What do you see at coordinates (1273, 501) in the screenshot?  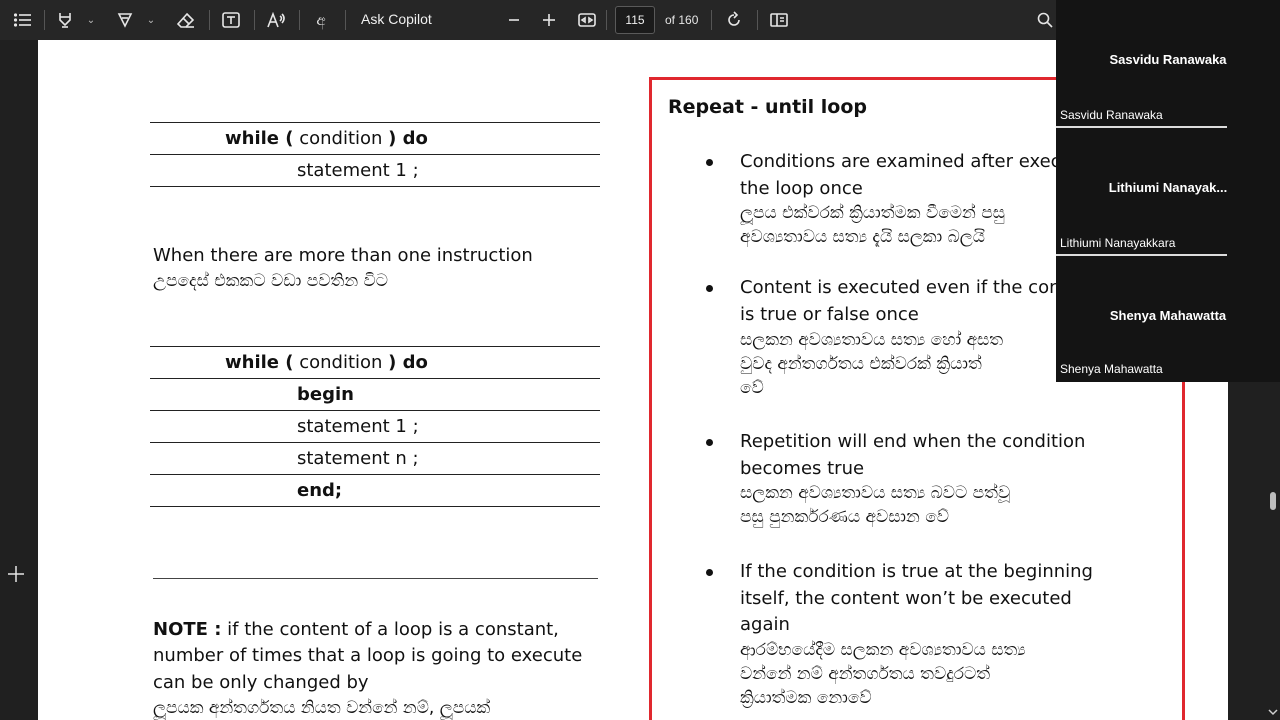 I see `scrollbar-thumb` at bounding box center [1273, 501].